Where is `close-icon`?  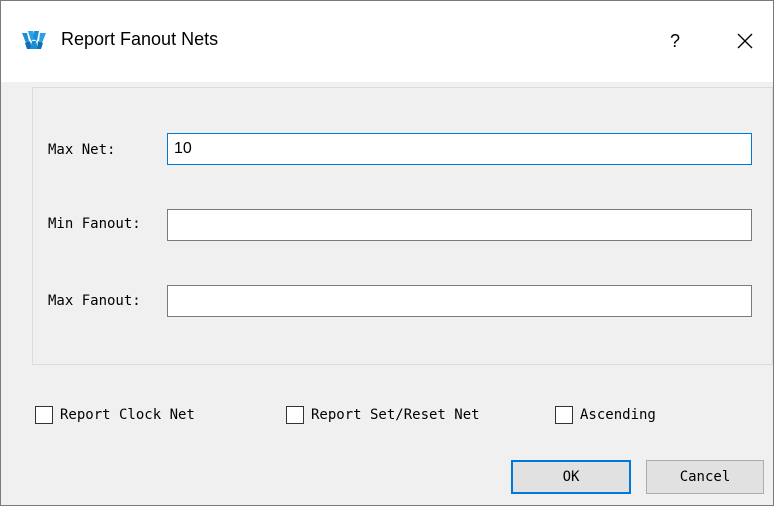
close-icon is located at coordinates (745, 41).